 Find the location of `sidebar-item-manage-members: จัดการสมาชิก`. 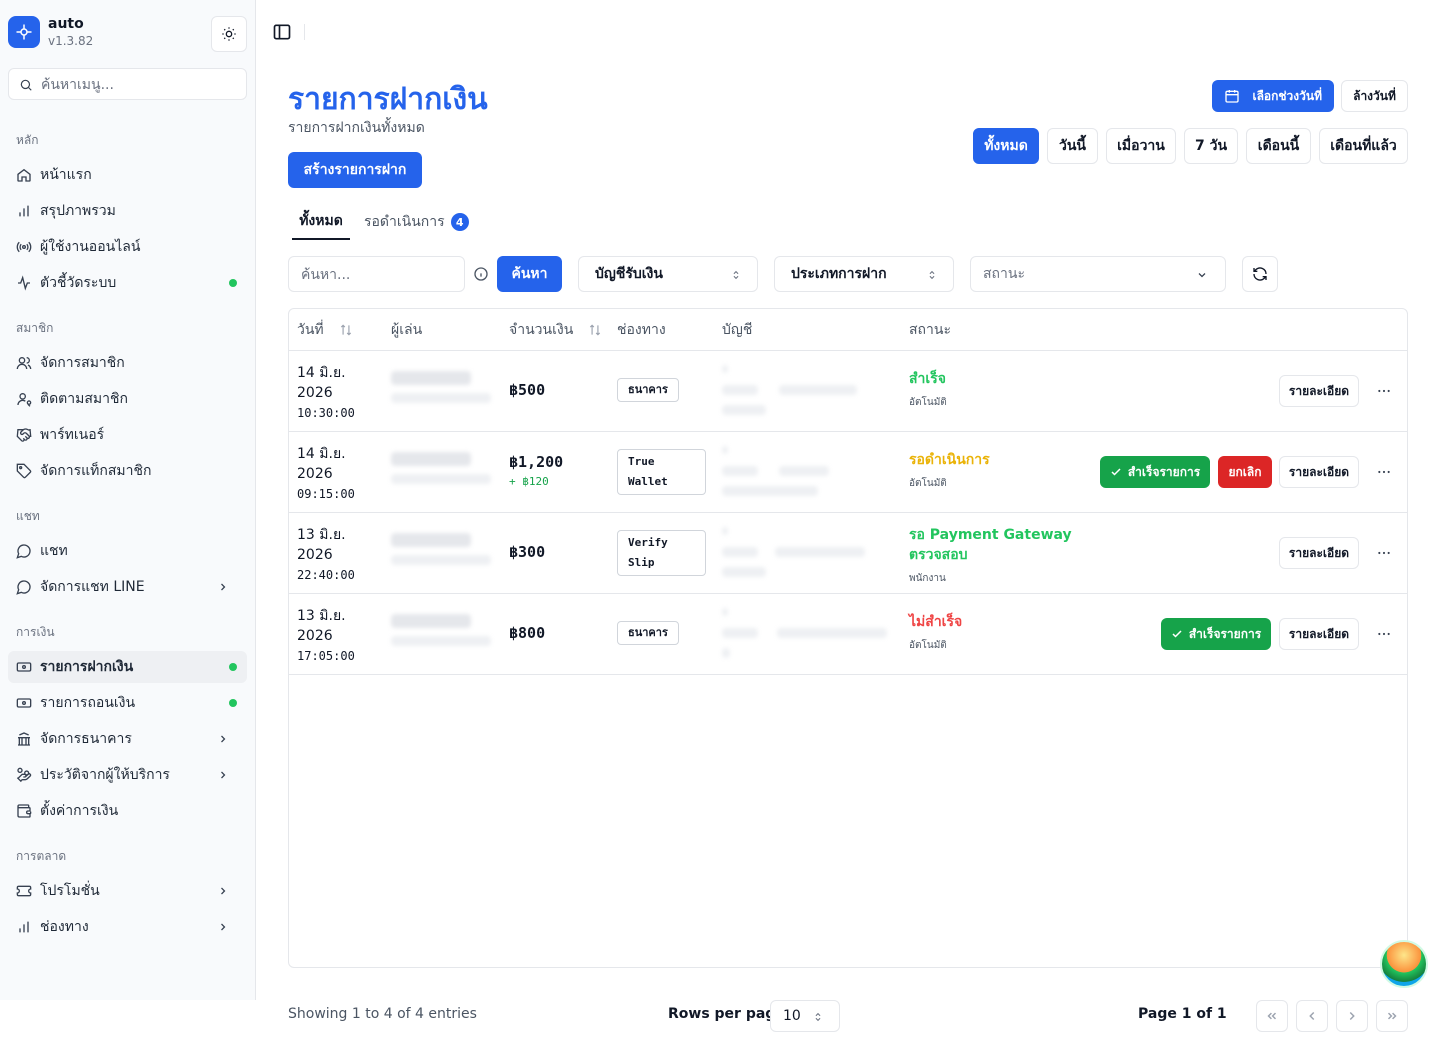

sidebar-item-manage-members: จัดการสมาชิก is located at coordinates (127, 363).